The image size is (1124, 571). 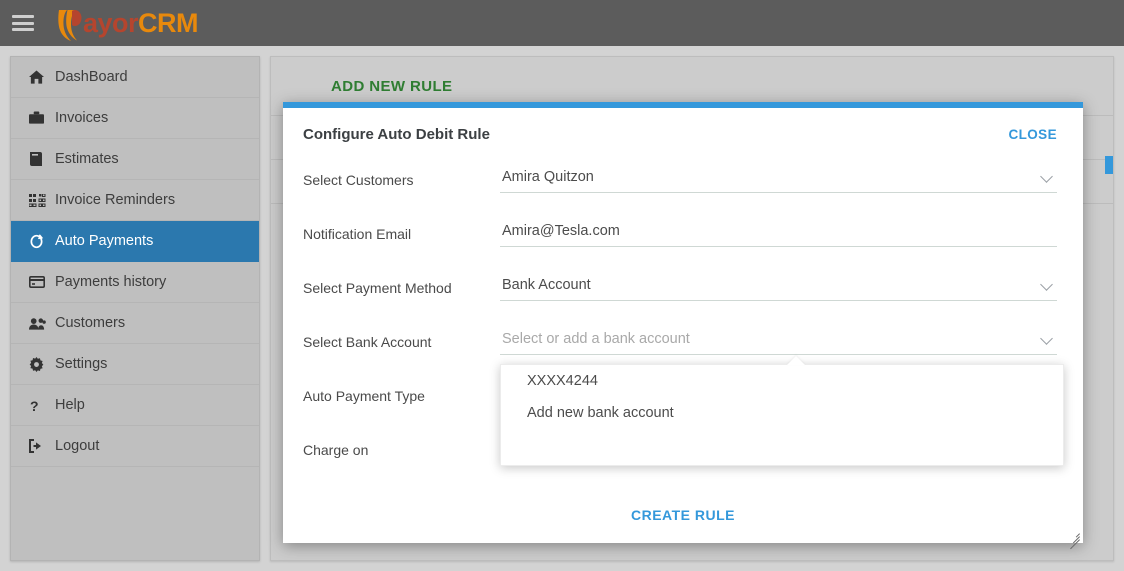 I want to click on field-value: Amira@Tesla.com, so click(x=561, y=231).